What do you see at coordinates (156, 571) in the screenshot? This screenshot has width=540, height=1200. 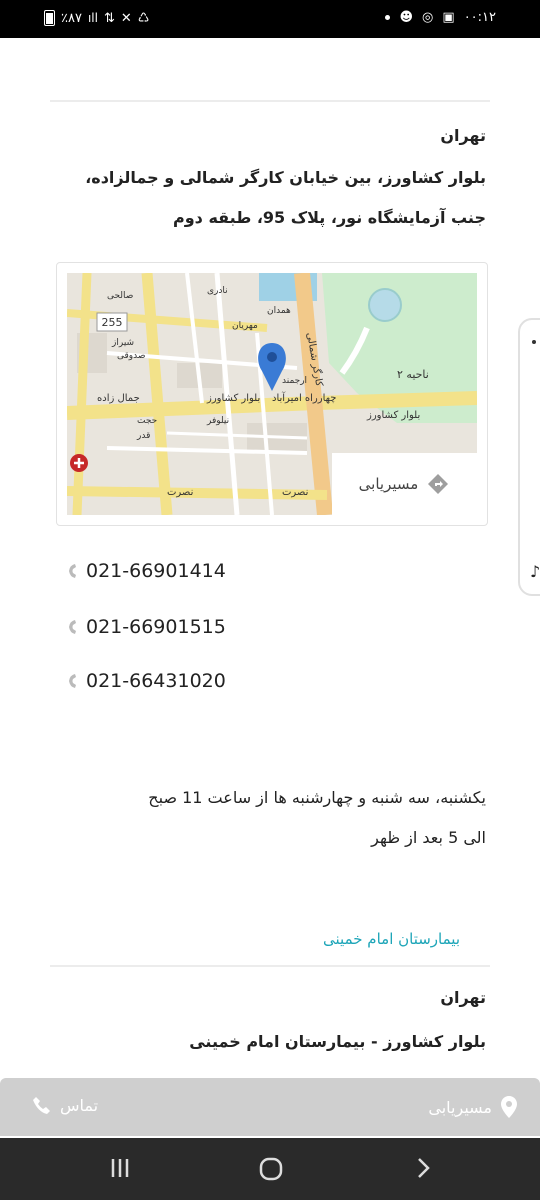 I see `phone-number: 021-66901414` at bounding box center [156, 571].